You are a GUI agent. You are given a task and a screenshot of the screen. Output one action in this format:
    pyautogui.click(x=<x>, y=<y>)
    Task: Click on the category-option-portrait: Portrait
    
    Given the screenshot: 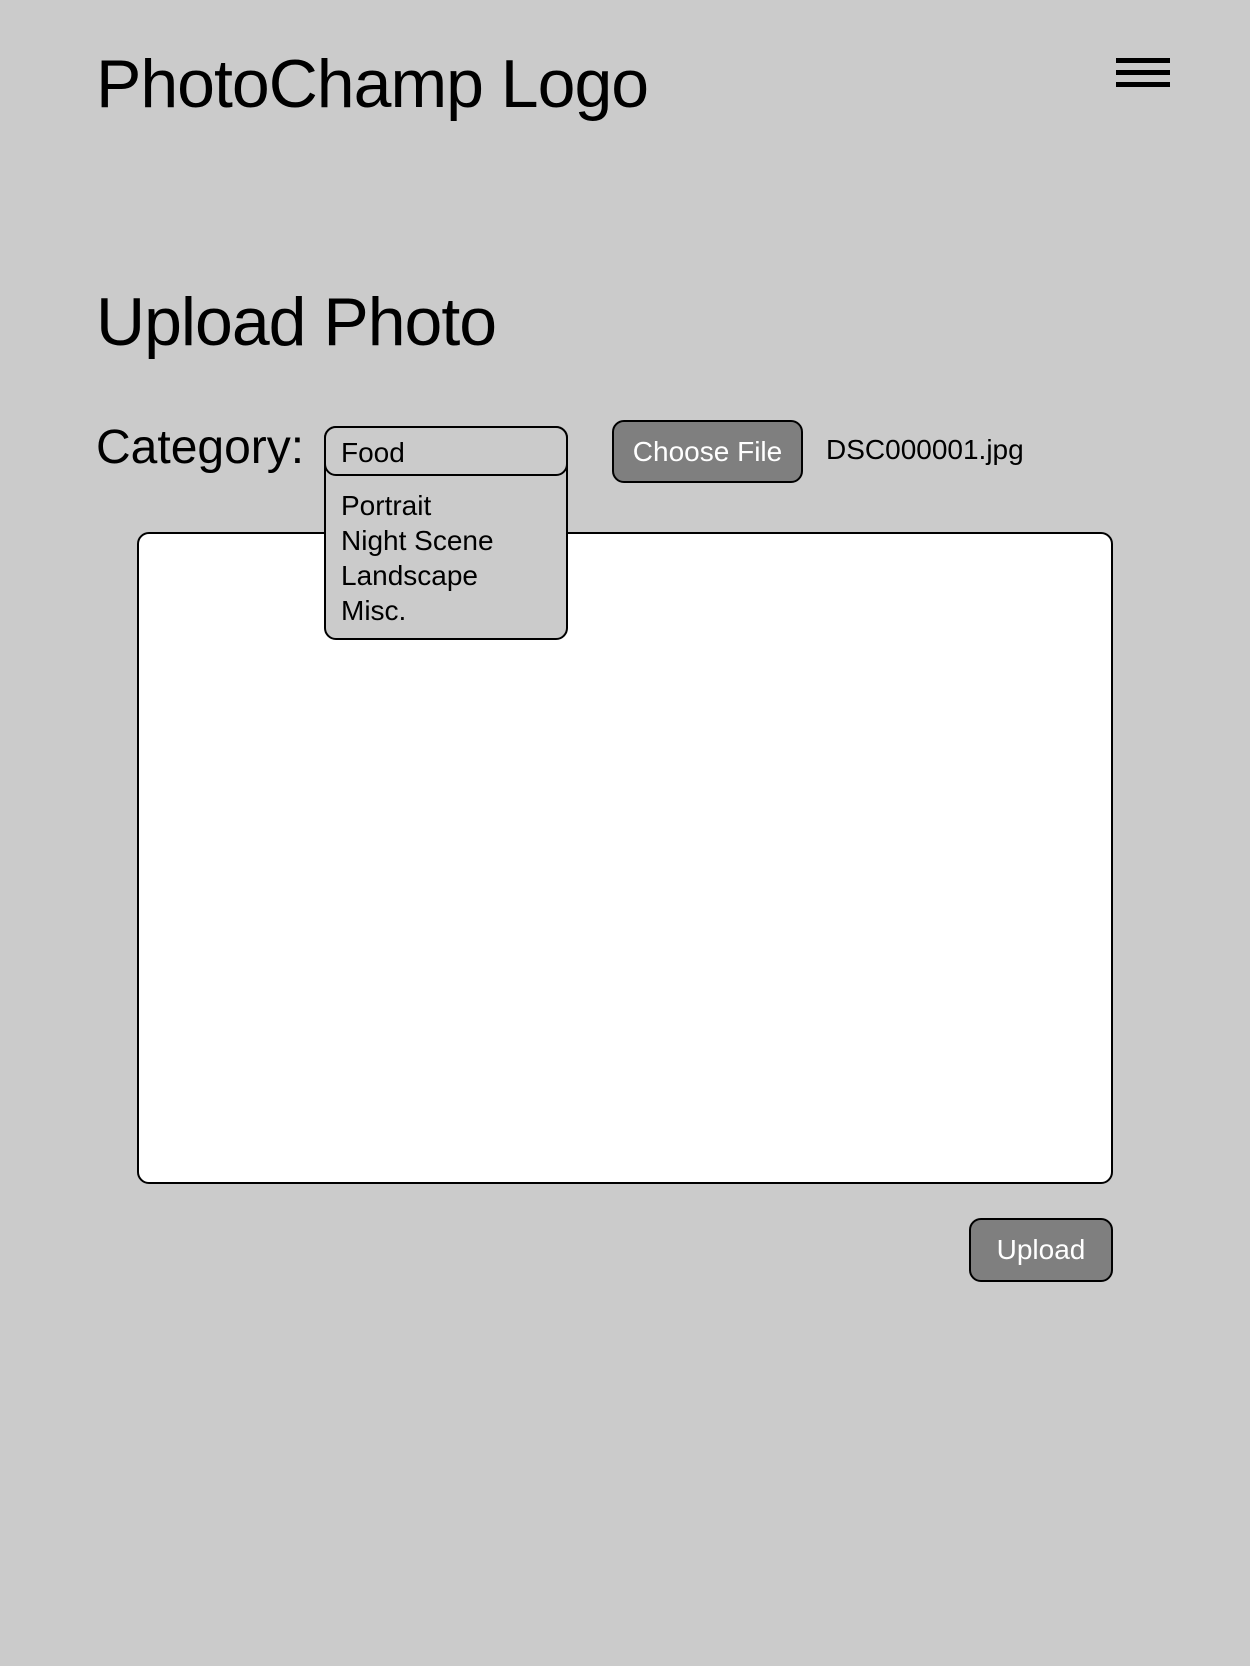 What is the action you would take?
    pyautogui.click(x=417, y=505)
    